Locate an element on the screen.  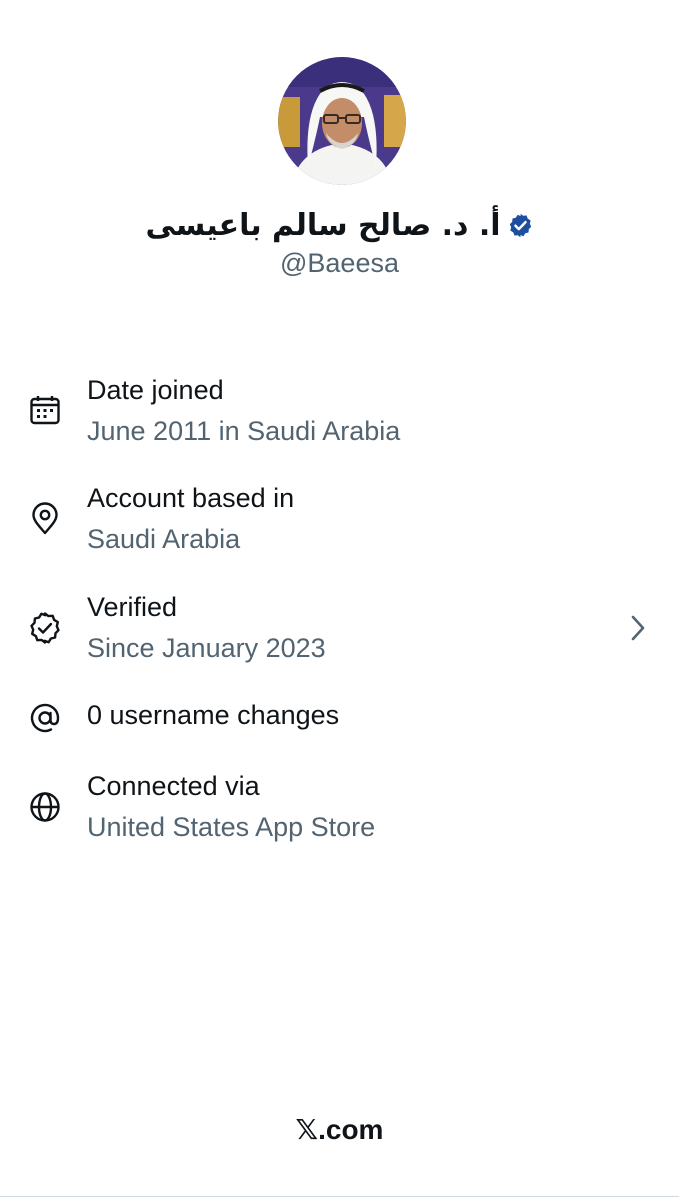
display-name-row: أ. د. صالح سالم باعيسى is located at coordinates (339, 225).